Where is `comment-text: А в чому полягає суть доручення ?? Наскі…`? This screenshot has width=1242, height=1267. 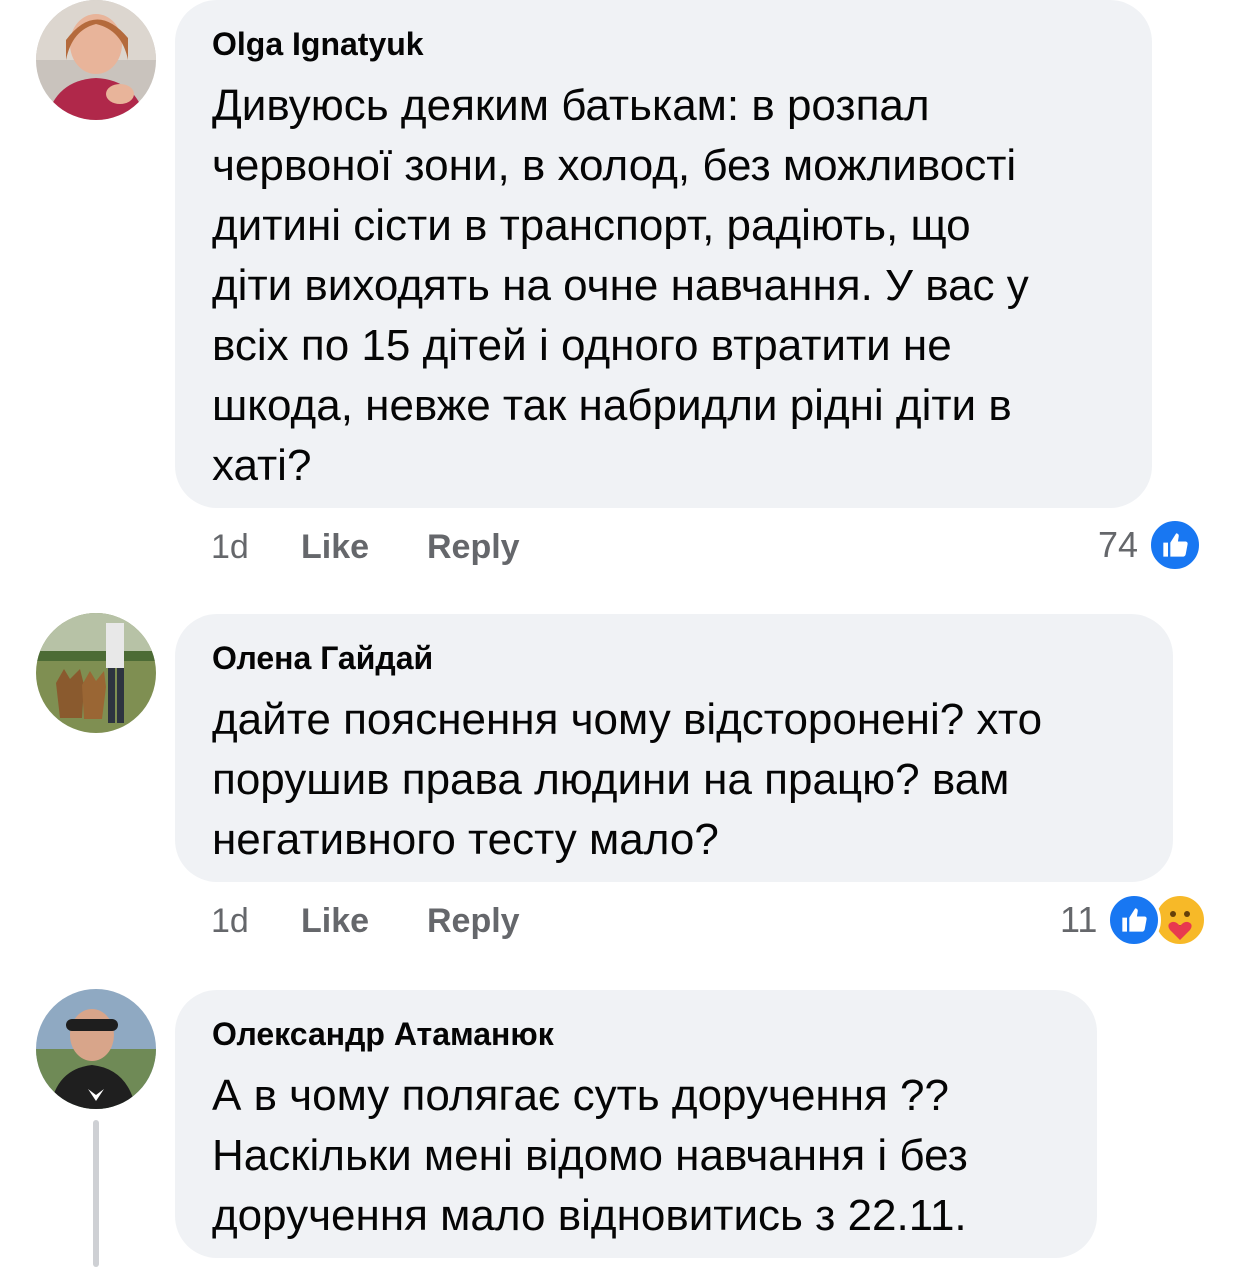 comment-text: А в чому полягає суть доручення ?? Наскі… is located at coordinates (590, 1155).